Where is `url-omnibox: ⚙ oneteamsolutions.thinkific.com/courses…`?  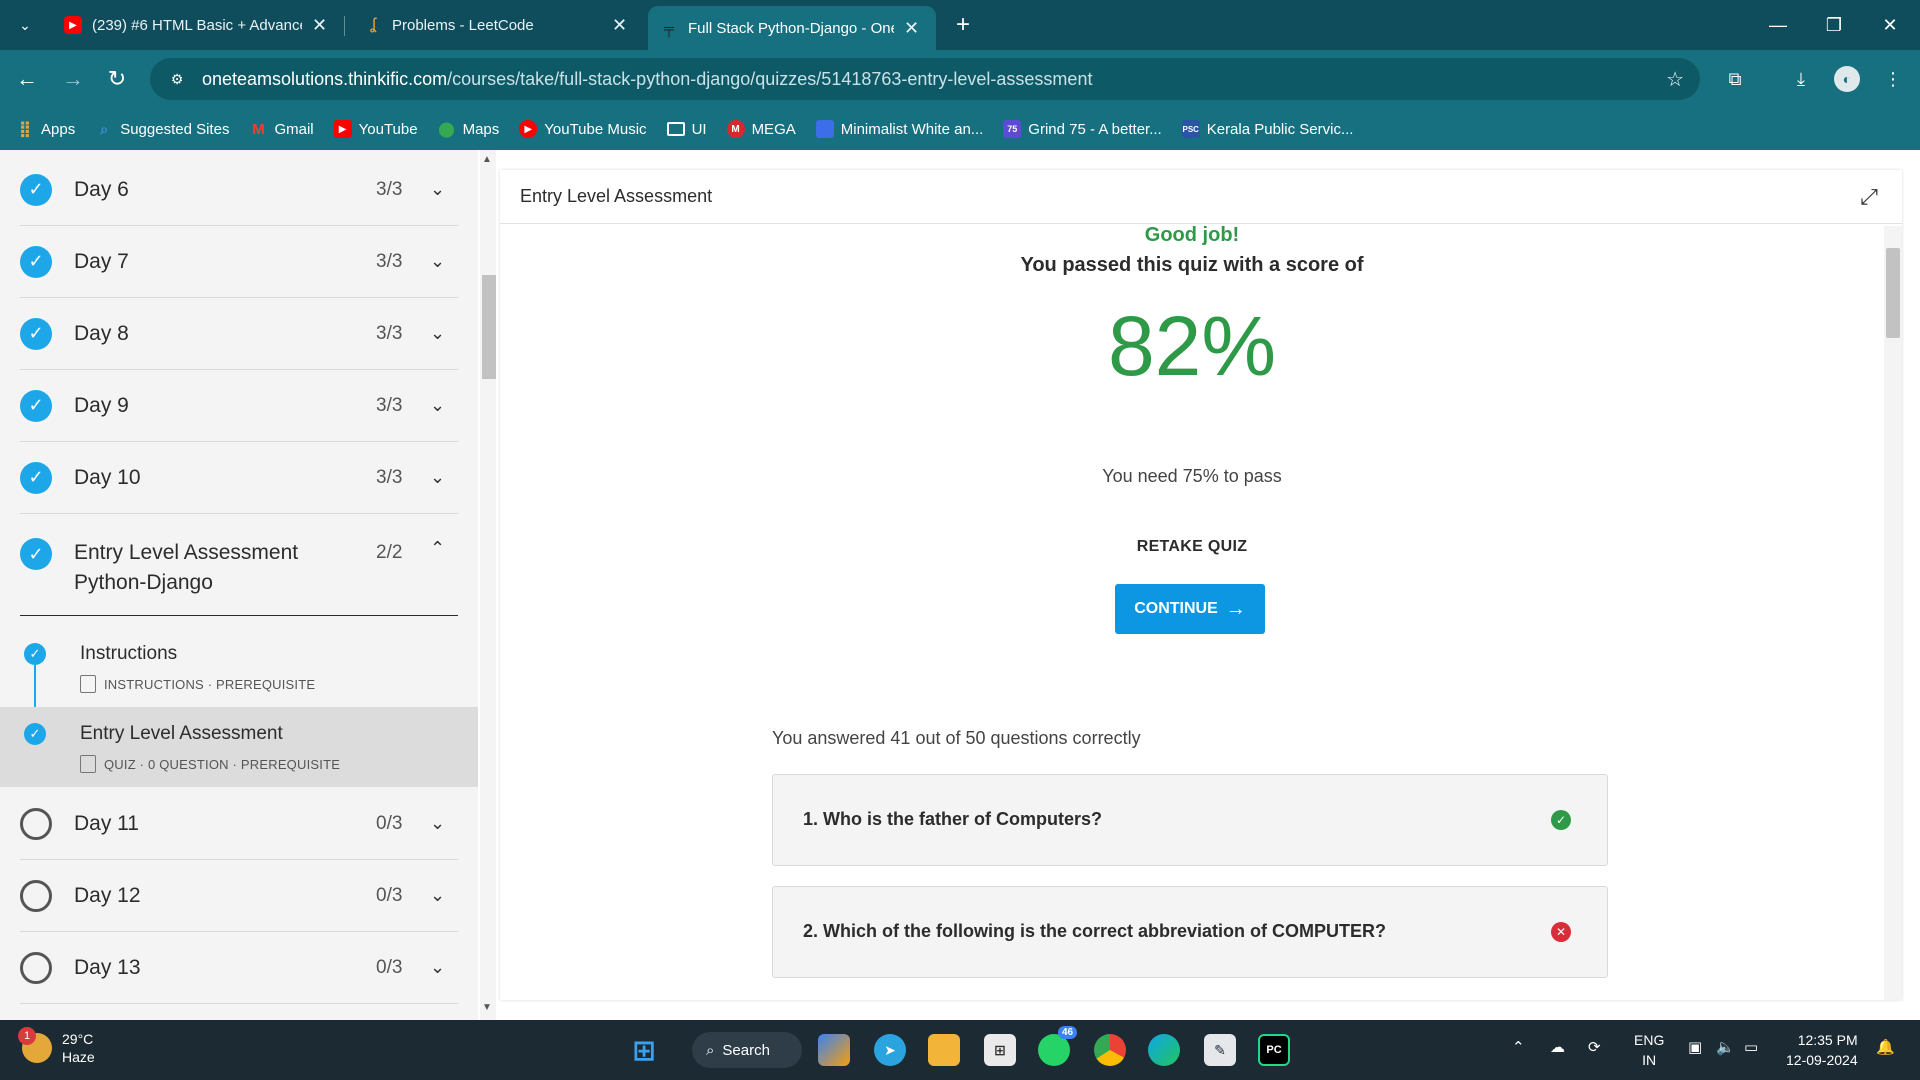 url-omnibox: ⚙ oneteamsolutions.thinkific.com/courses… is located at coordinates (925, 79).